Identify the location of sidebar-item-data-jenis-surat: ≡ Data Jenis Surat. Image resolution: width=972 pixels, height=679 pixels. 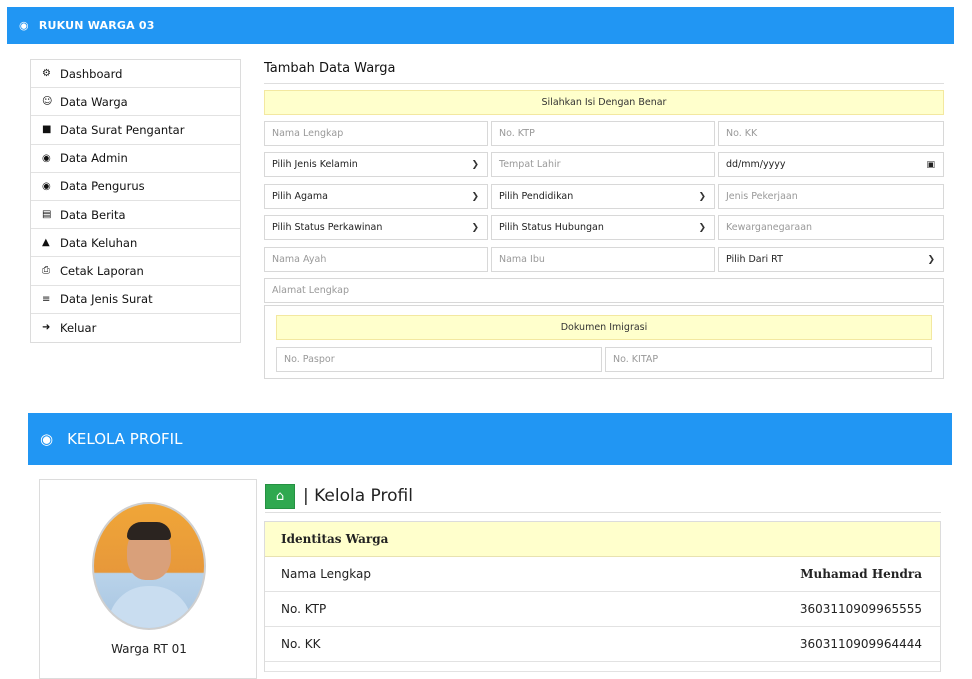
(135, 300).